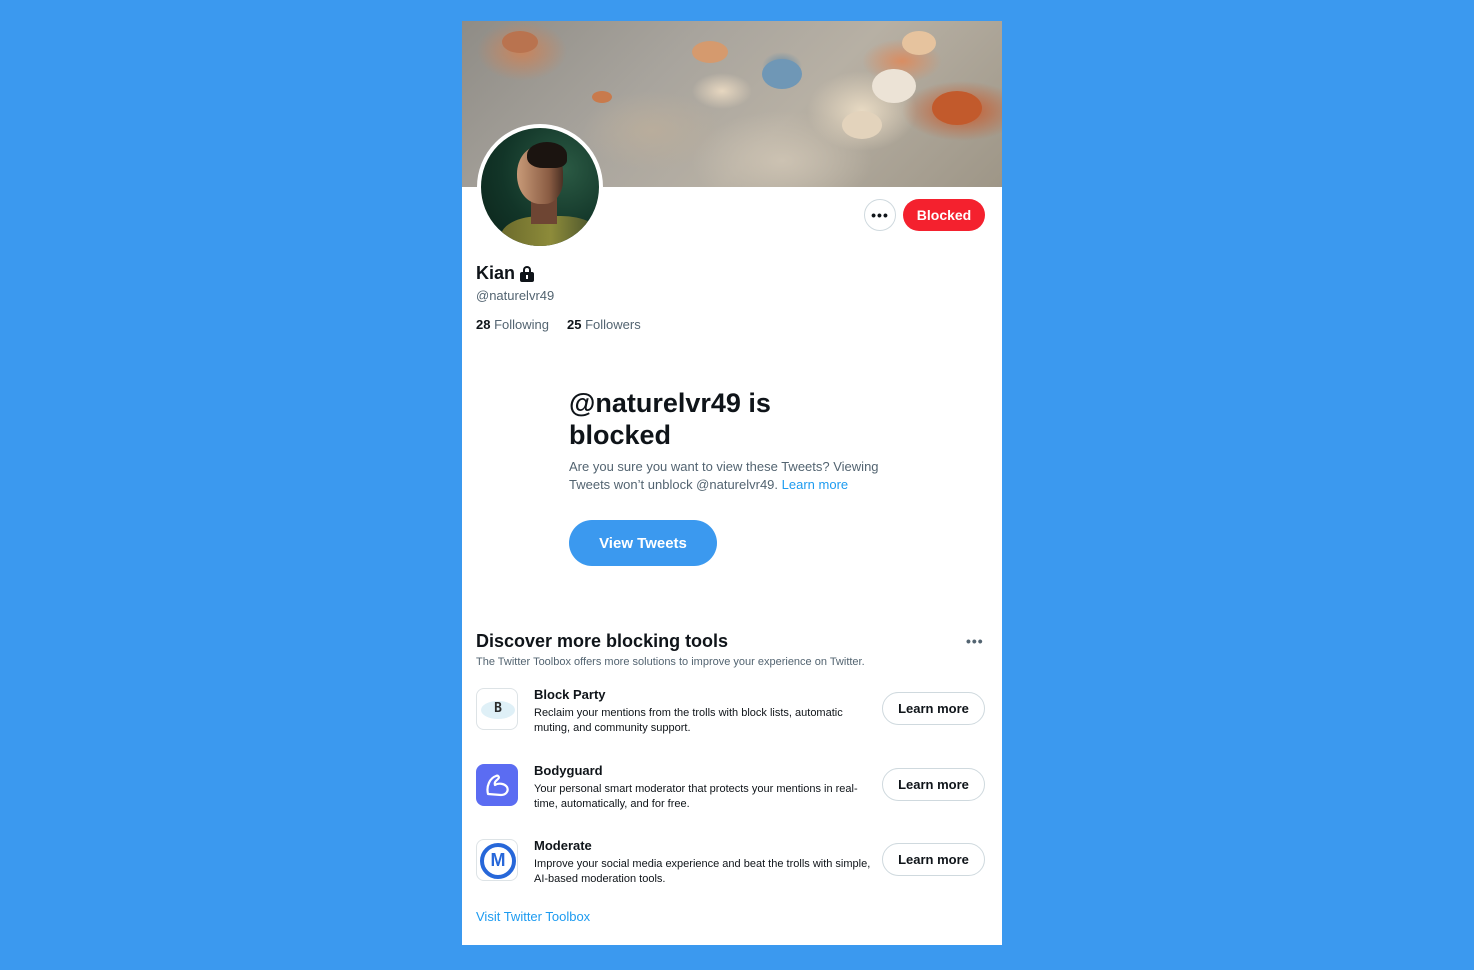  What do you see at coordinates (613, 324) in the screenshot?
I see `followers-label: Followers` at bounding box center [613, 324].